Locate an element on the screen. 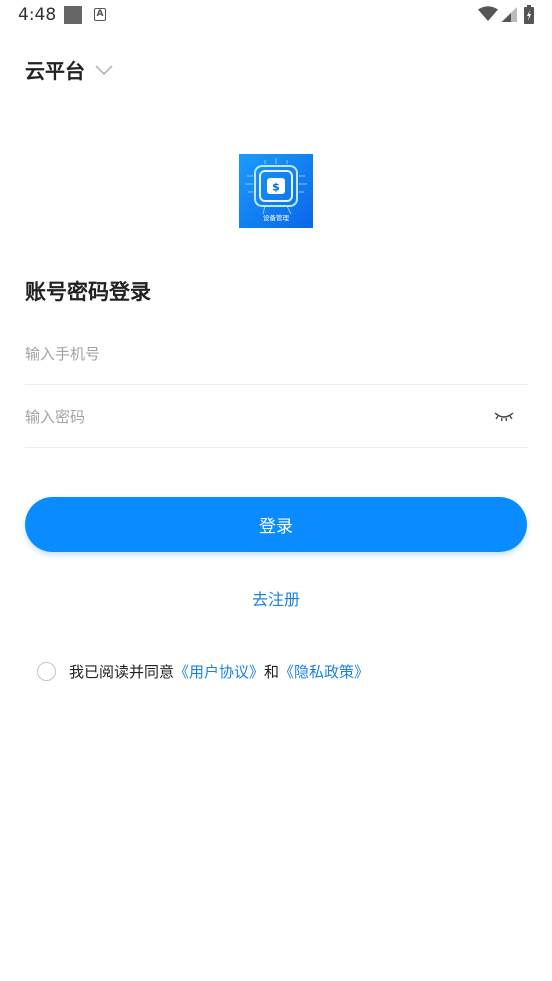 Image resolution: width=552 pixels, height=981 pixels. password-input is located at coordinates (276, 416).